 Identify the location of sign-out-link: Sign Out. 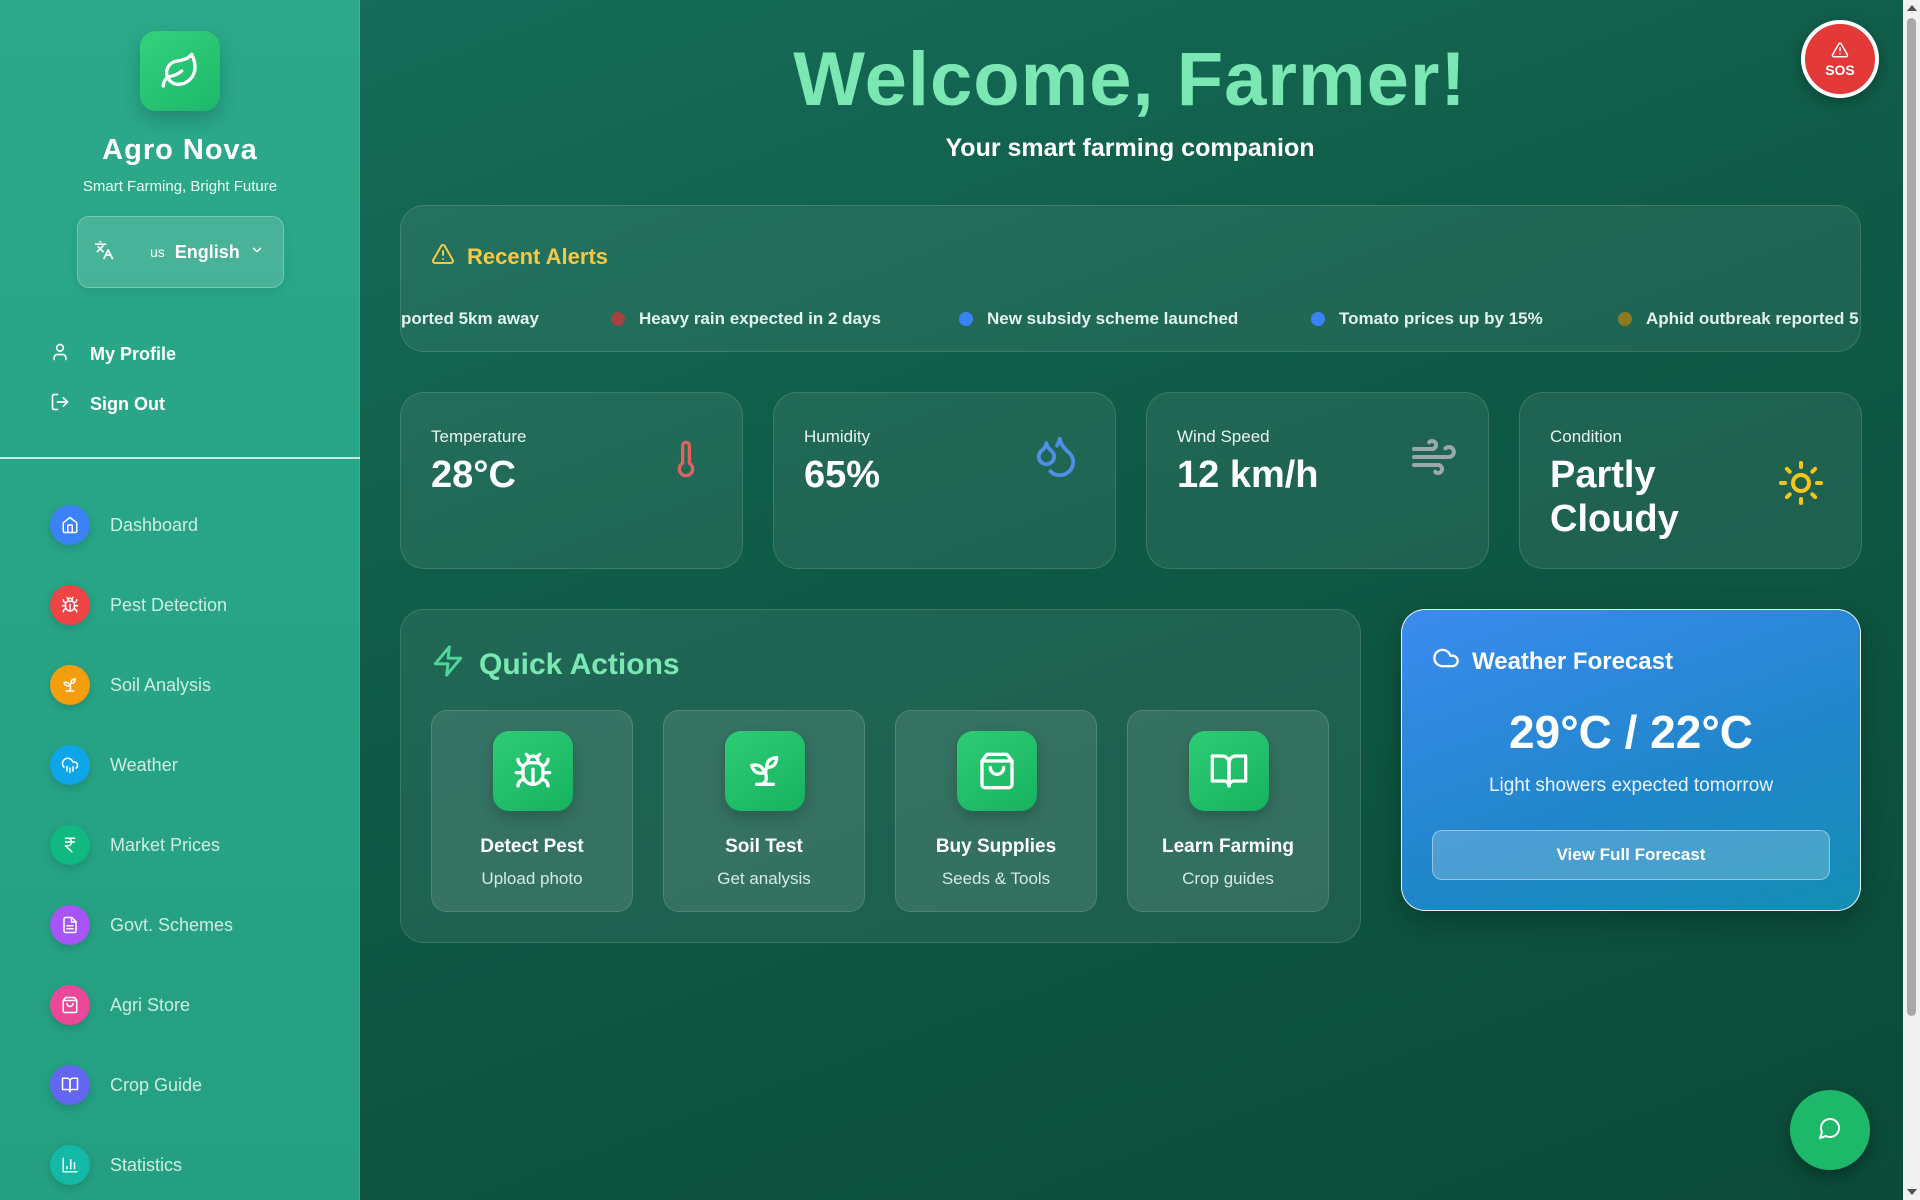
(107, 404).